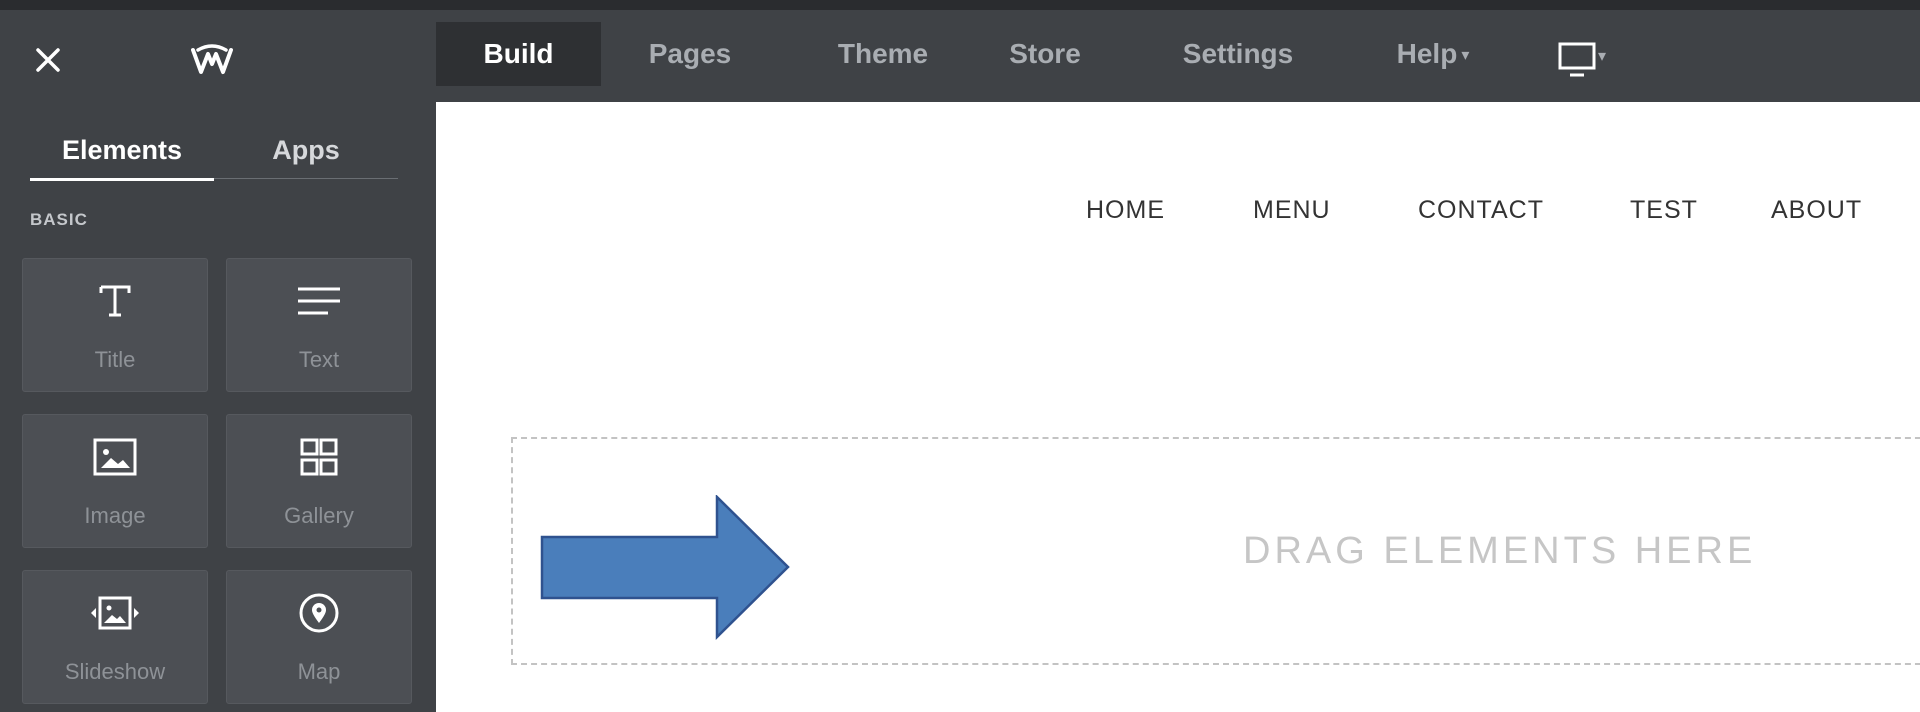  I want to click on site-nav-test: TEST, so click(1664, 210).